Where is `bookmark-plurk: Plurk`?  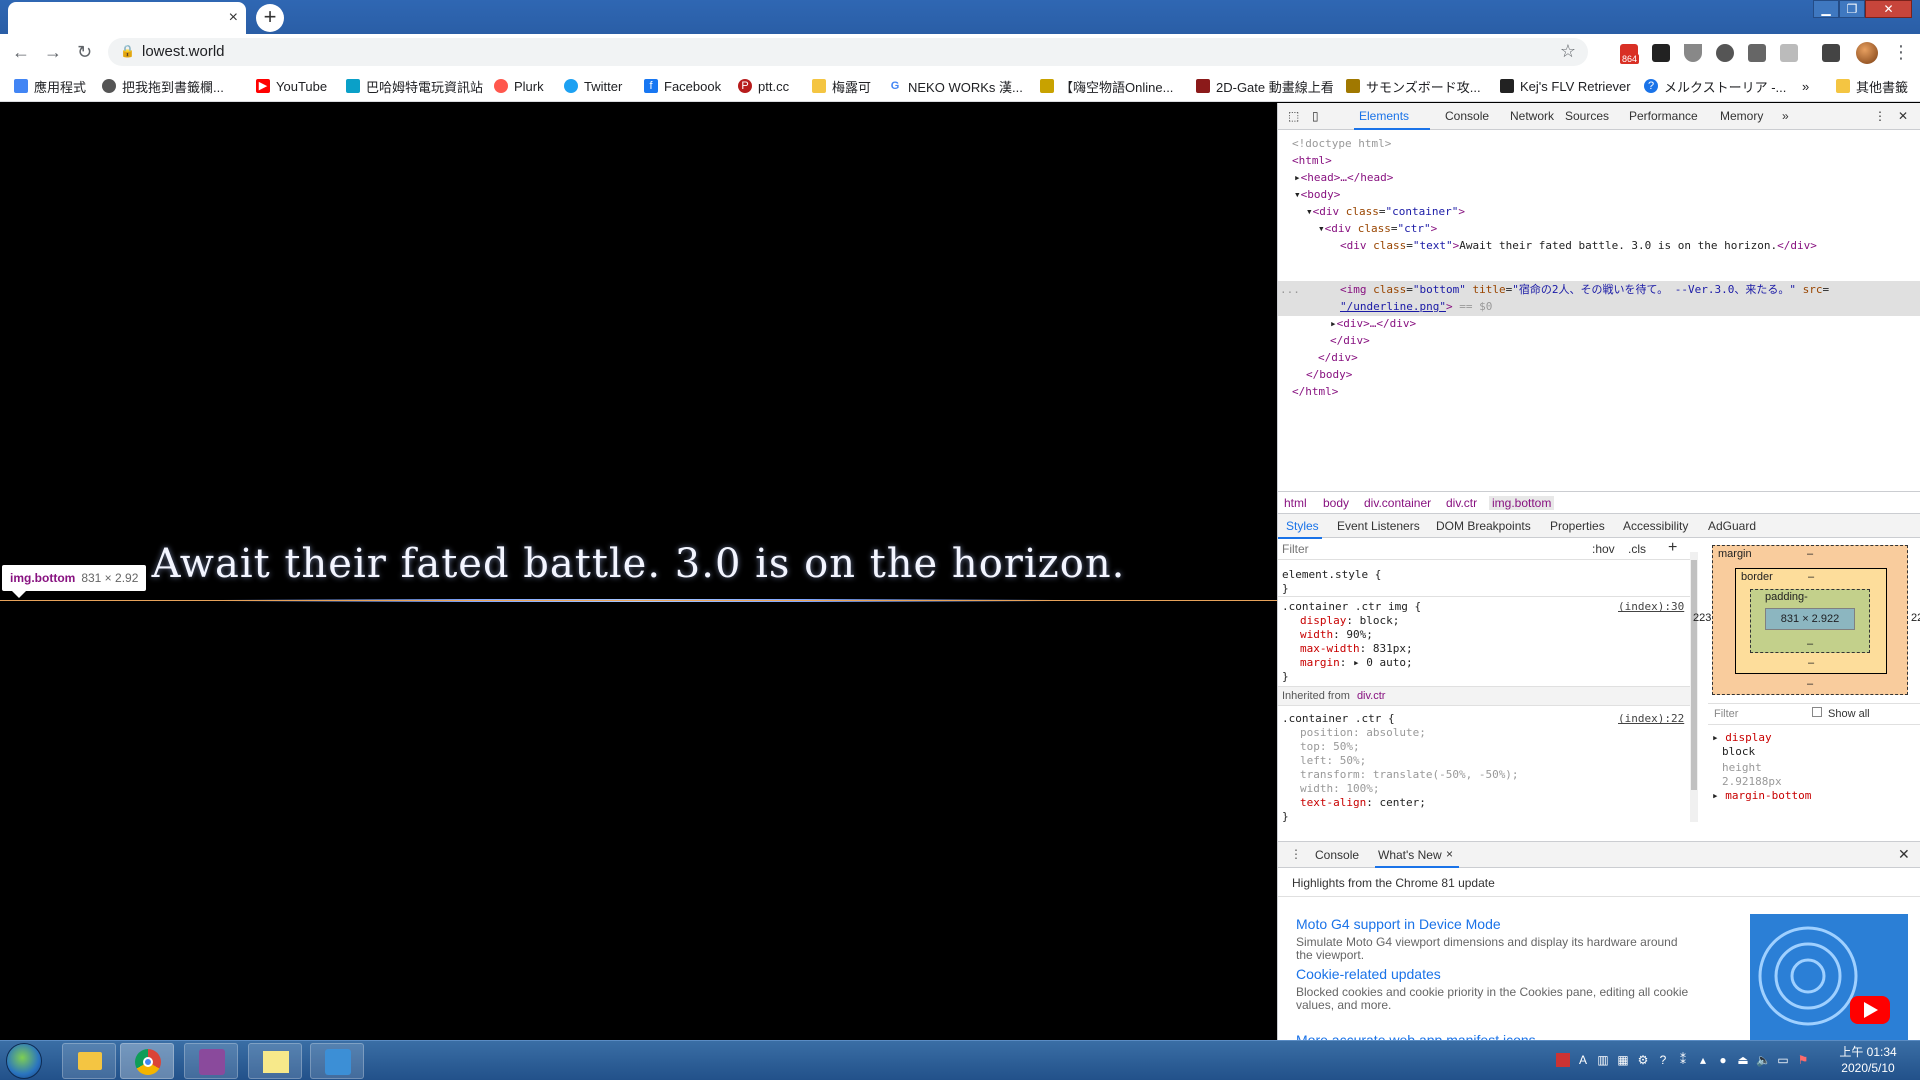 bookmark-plurk: Plurk is located at coordinates (519, 86).